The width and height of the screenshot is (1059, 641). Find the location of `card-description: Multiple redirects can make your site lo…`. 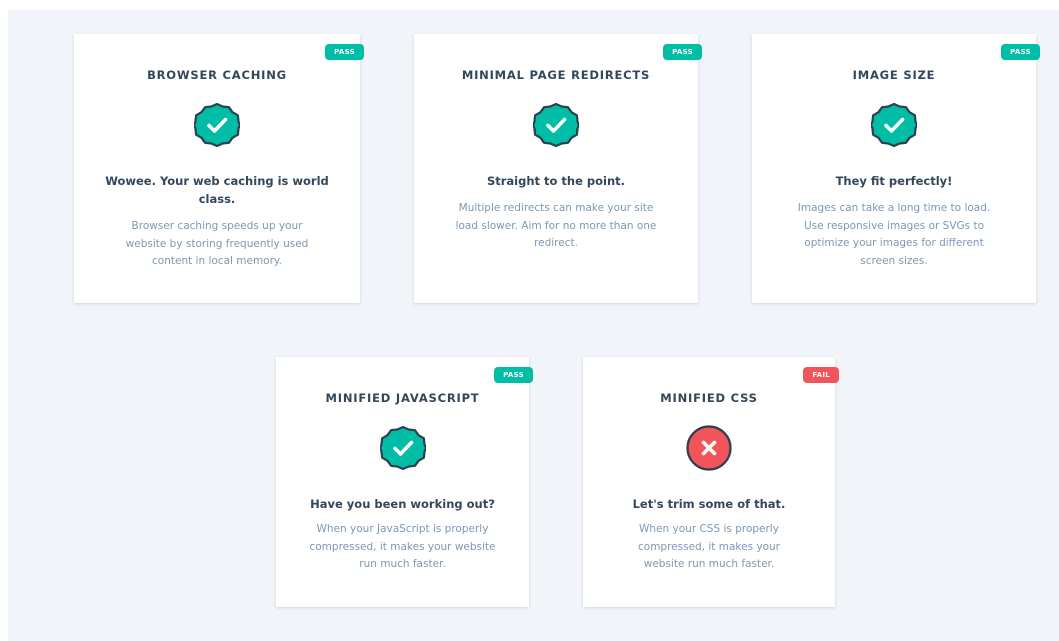

card-description: Multiple redirects can make your site lo… is located at coordinates (556, 225).